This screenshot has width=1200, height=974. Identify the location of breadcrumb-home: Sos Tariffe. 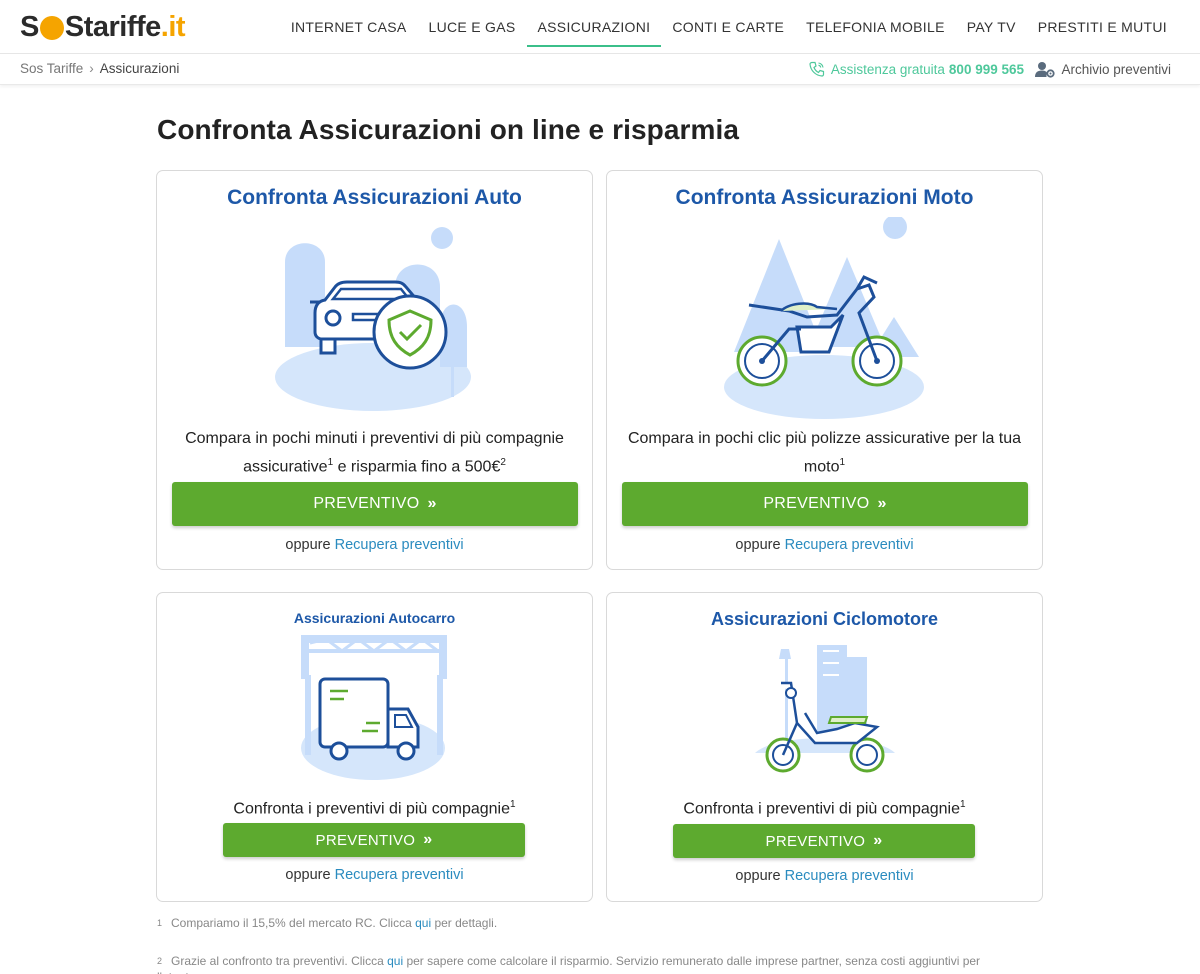
(51, 68).